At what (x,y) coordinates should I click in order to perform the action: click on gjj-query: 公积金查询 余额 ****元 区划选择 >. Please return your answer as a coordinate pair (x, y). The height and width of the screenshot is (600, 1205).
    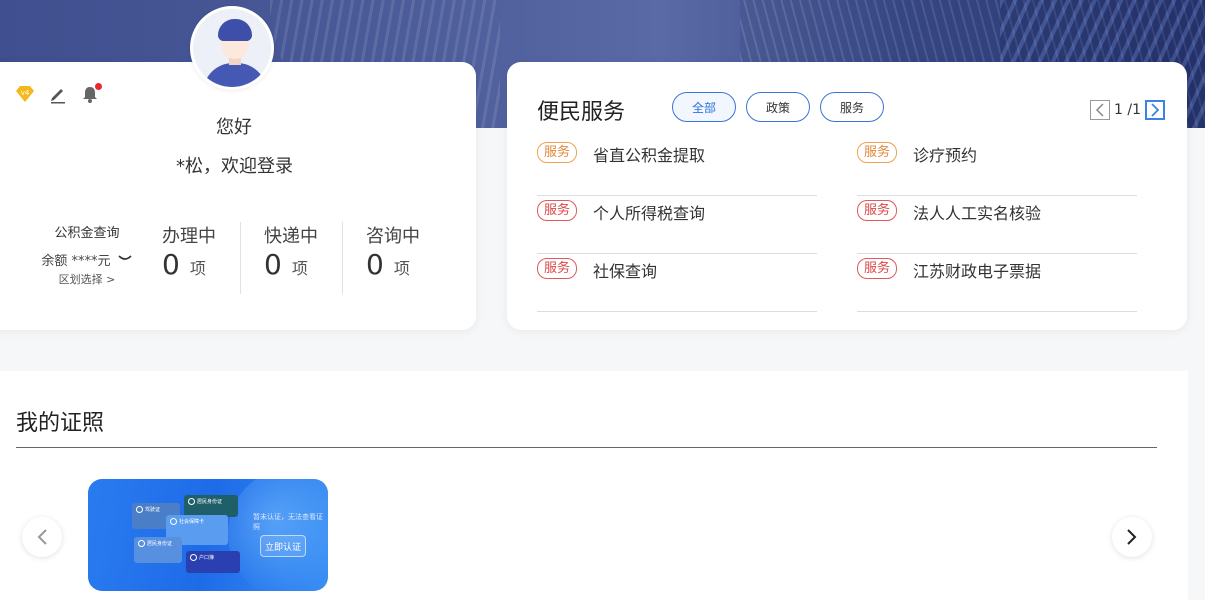
    Looking at the image, I should click on (87, 254).